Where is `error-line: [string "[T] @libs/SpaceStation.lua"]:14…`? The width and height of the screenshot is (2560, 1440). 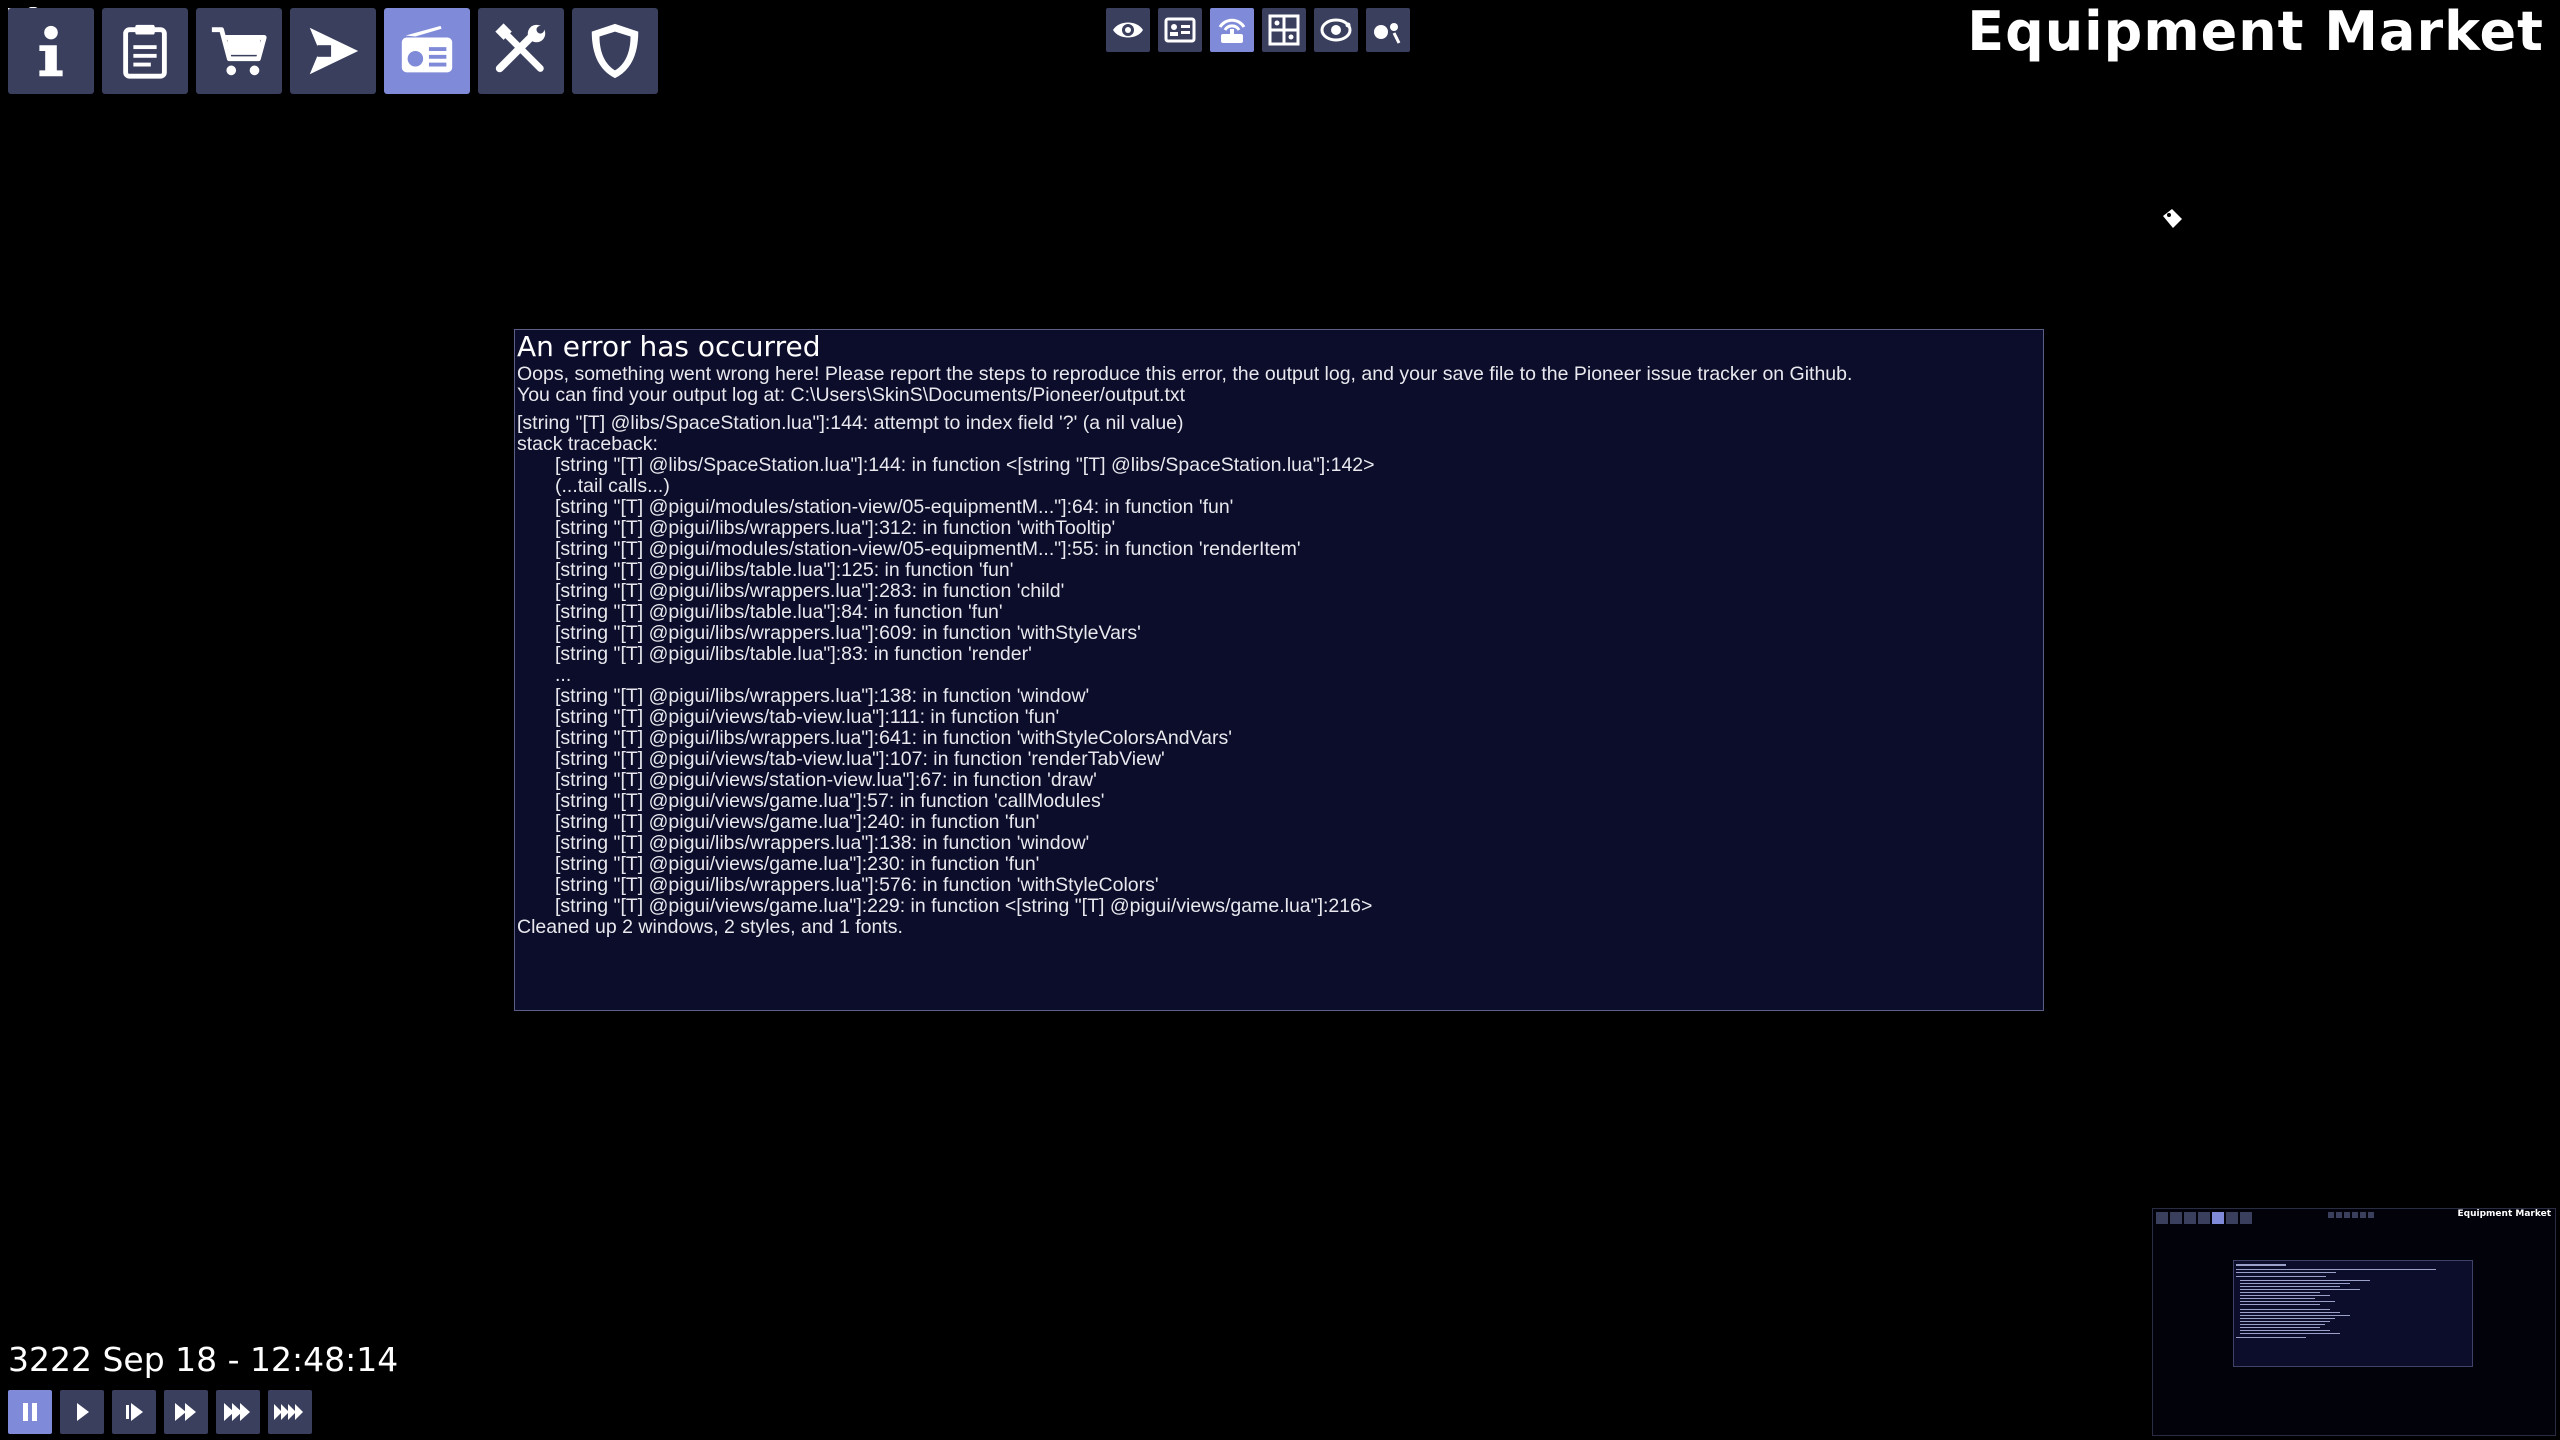
error-line: [string "[T] @libs/SpaceStation.lua"]:14… is located at coordinates (850, 423).